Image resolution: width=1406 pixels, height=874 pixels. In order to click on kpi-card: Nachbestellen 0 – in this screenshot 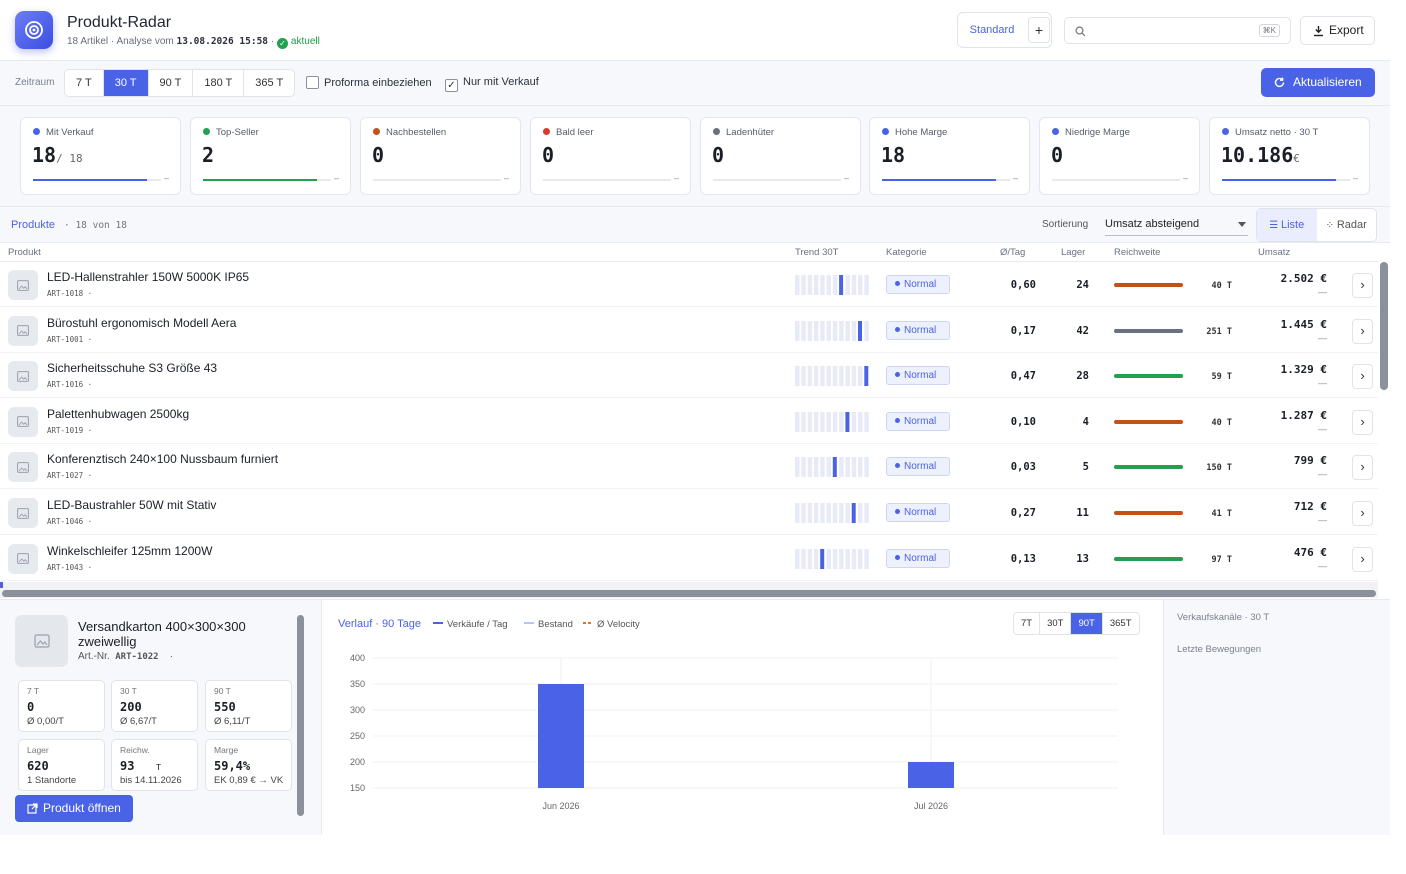, I will do `click(440, 156)`.